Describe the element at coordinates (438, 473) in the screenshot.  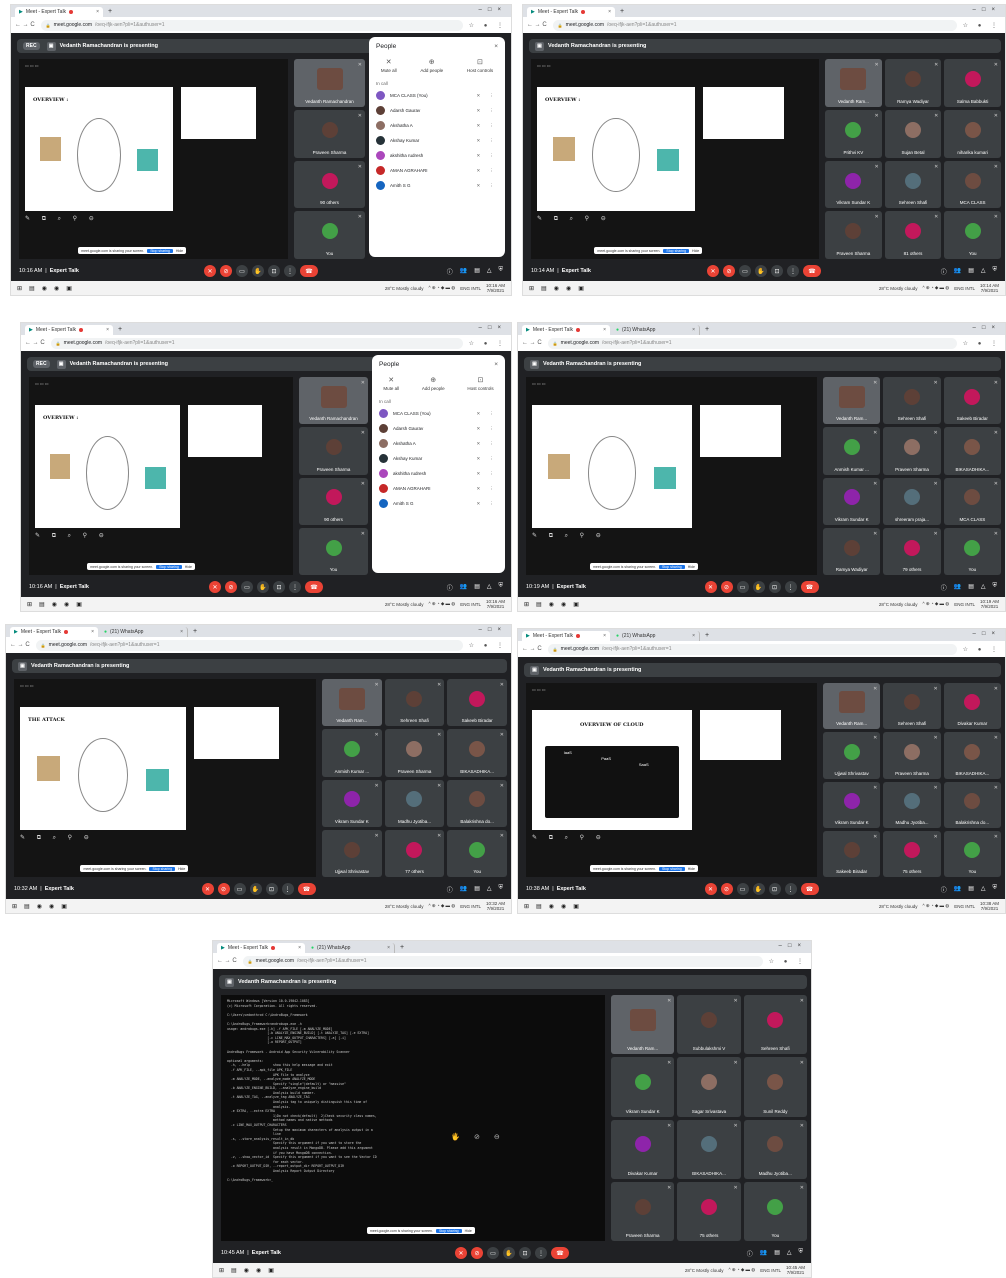
I see `participant-row: akshitha rudresh ✕ ⋮` at that location.